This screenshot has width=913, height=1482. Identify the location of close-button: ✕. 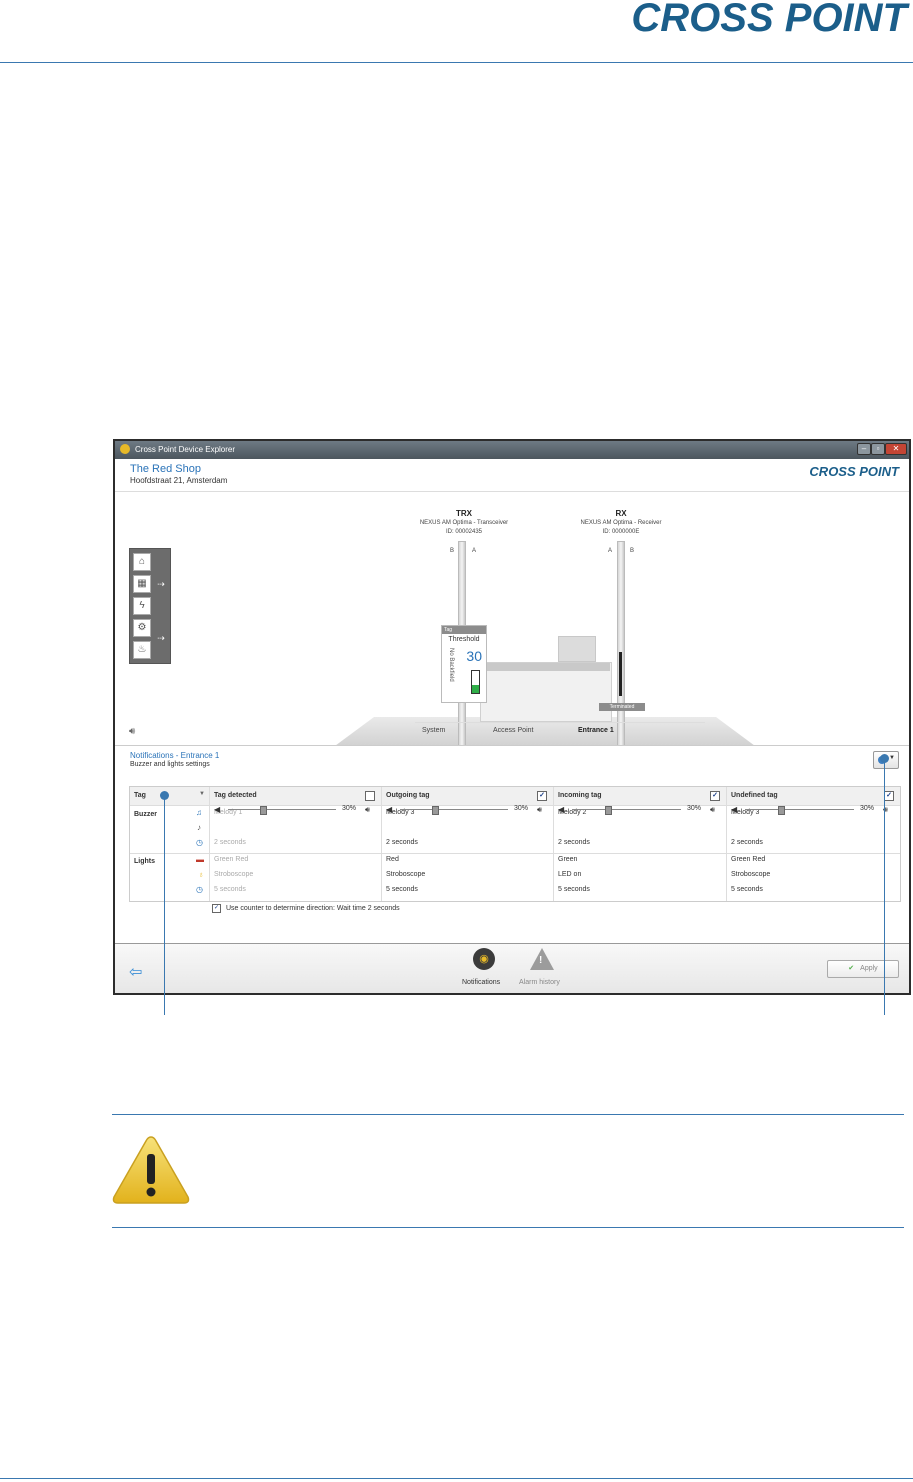
(896, 449).